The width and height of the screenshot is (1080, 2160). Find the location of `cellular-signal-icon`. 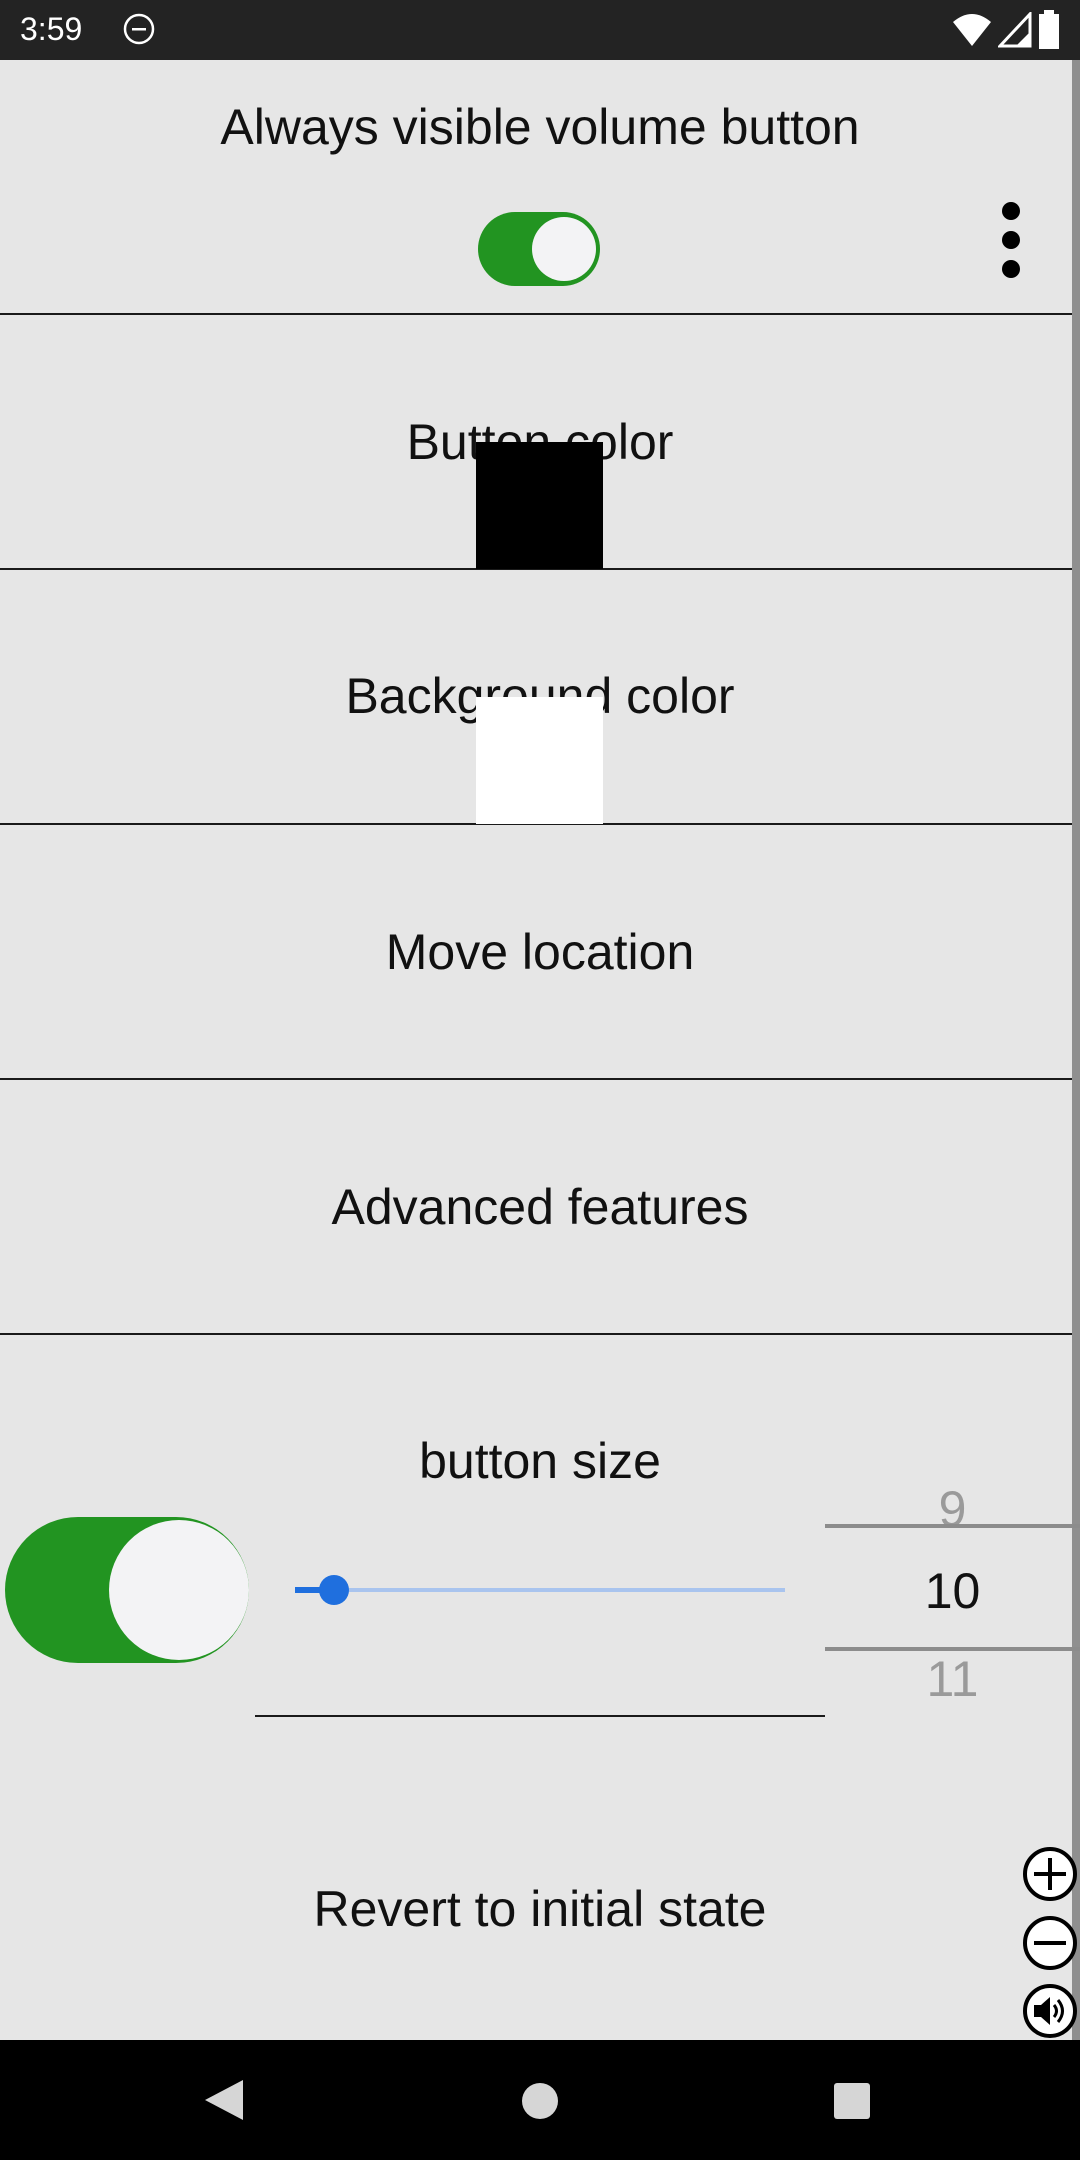

cellular-signal-icon is located at coordinates (1015, 30).